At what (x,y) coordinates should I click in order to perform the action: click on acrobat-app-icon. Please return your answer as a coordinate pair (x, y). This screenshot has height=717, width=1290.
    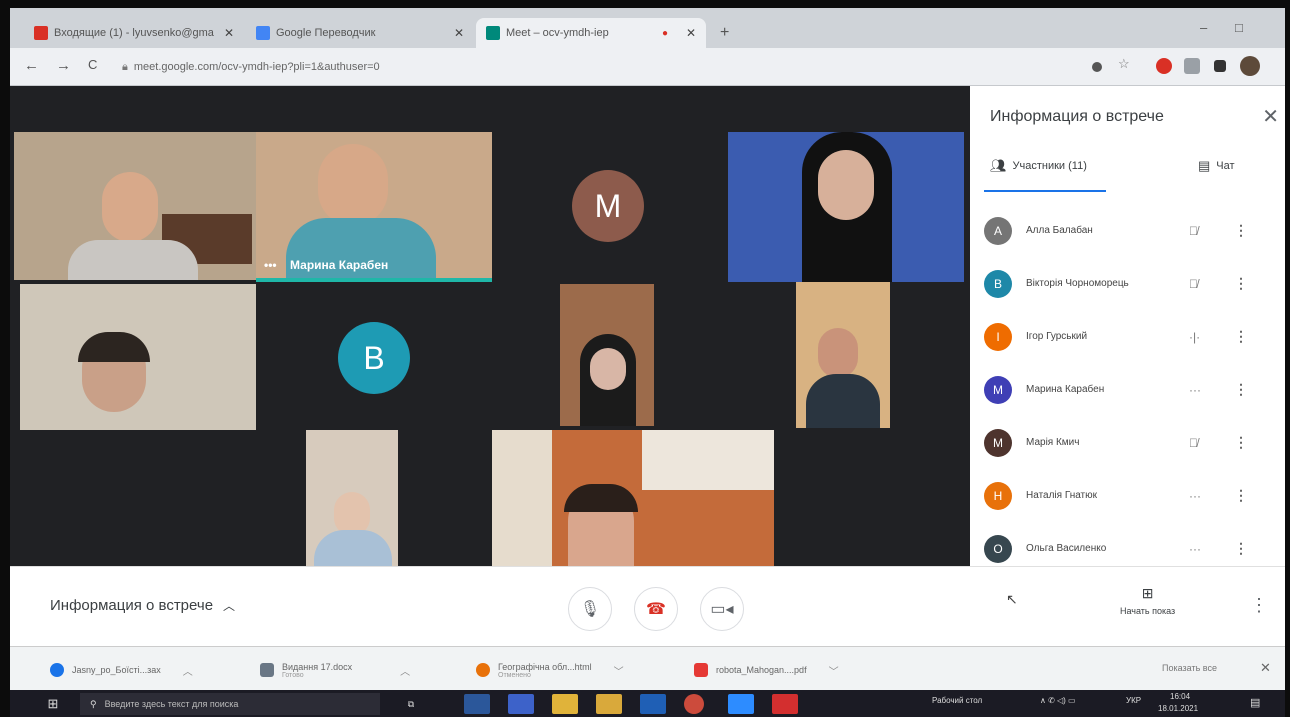
    Looking at the image, I should click on (785, 704).